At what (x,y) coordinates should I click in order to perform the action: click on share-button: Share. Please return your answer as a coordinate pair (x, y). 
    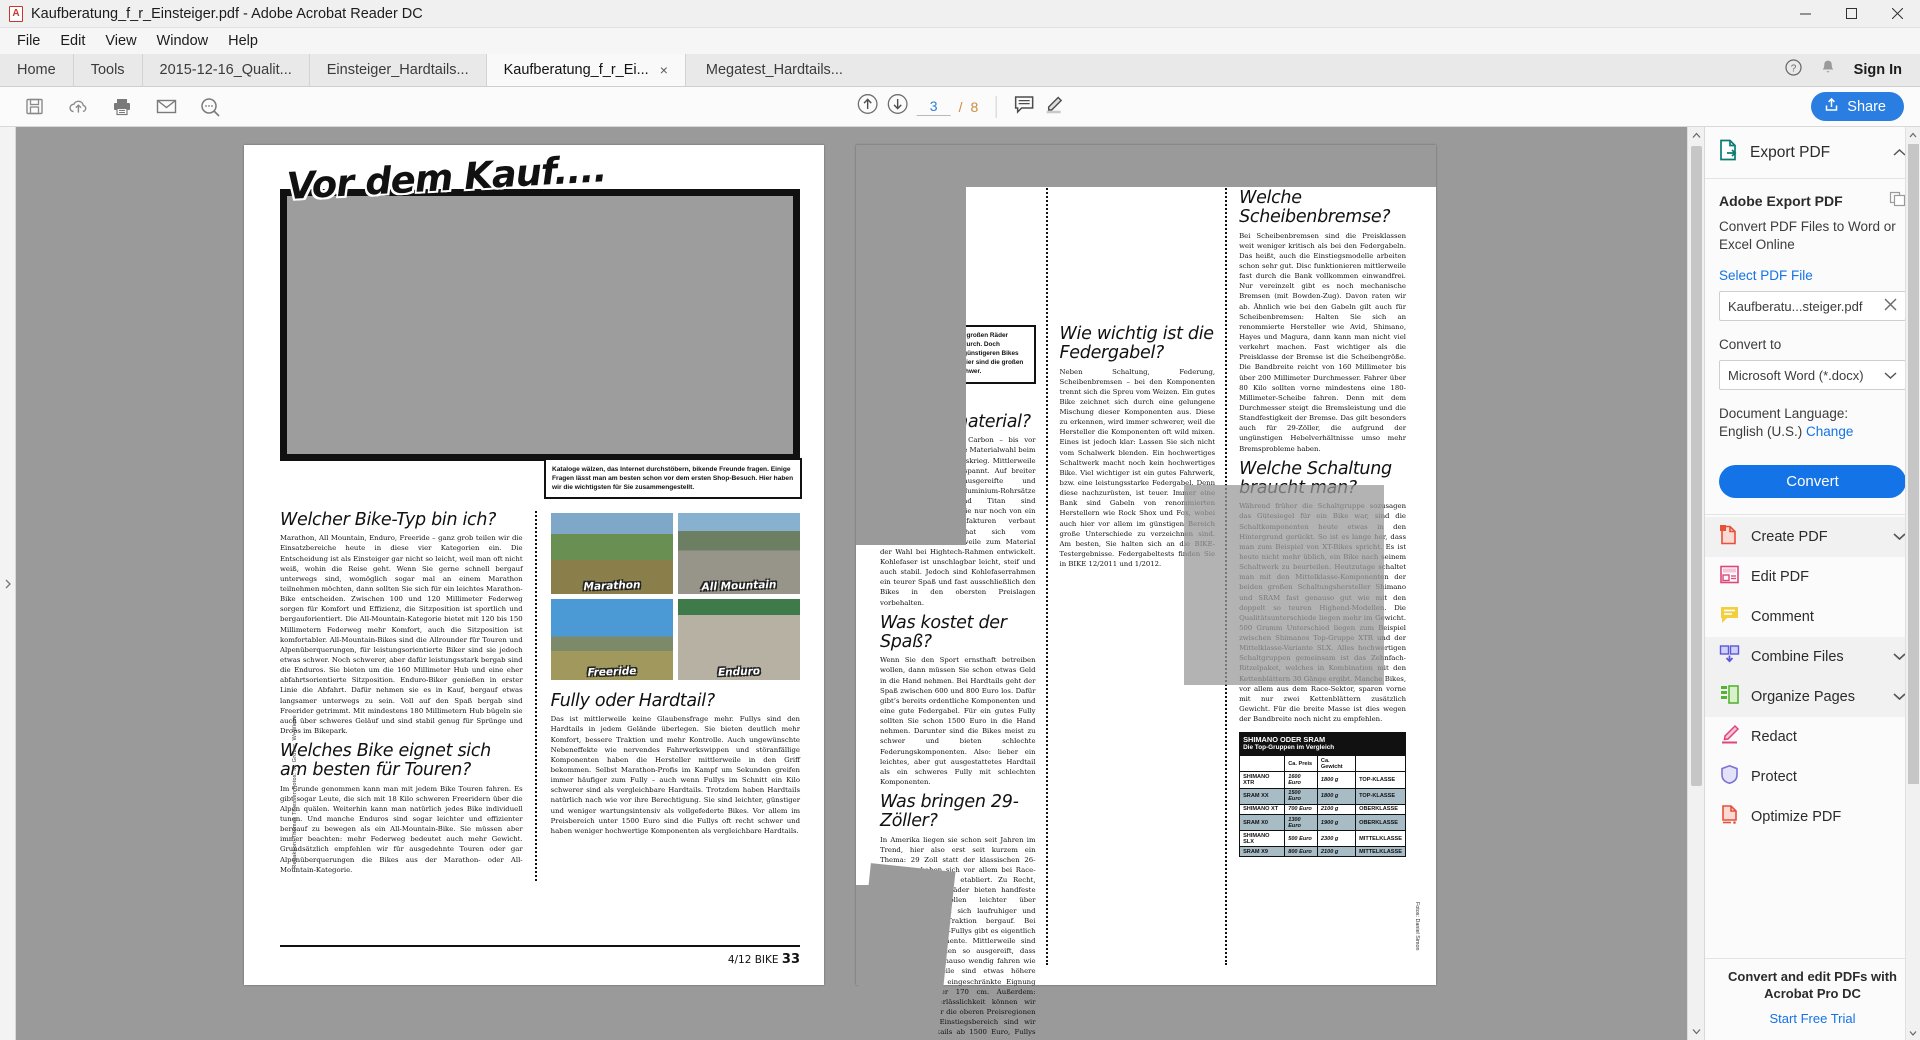
    Looking at the image, I should click on (1857, 106).